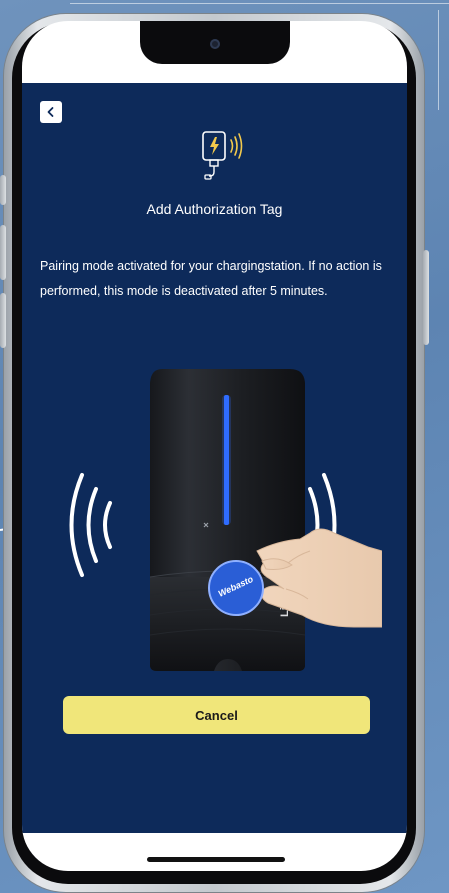  I want to click on chevron-left-icon, so click(50, 112).